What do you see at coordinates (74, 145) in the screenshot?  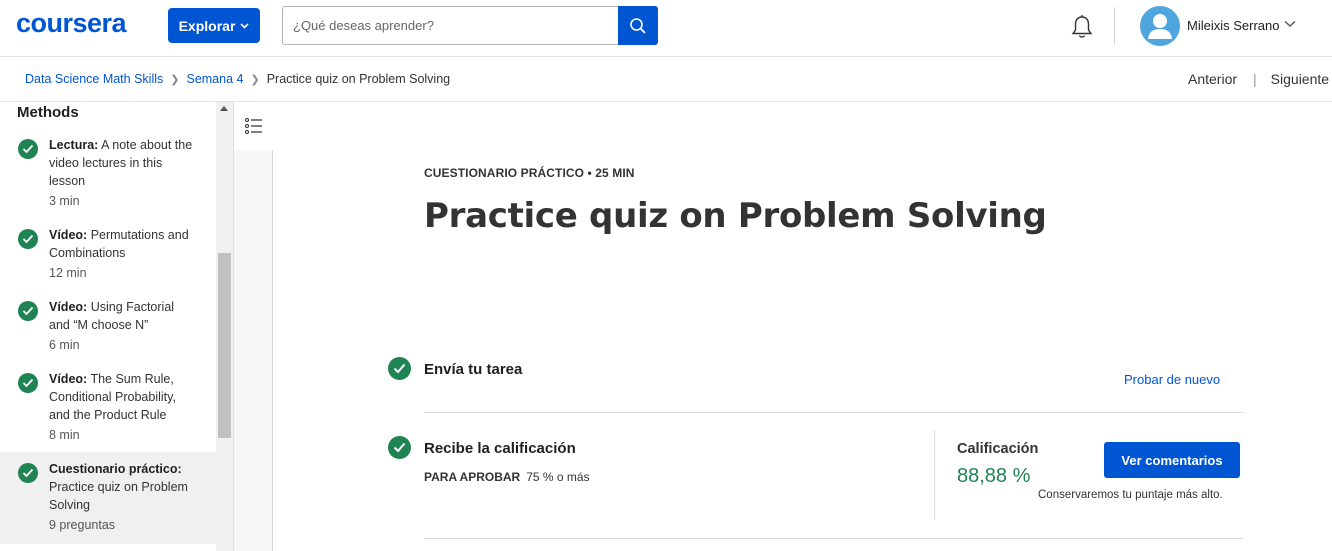 I see `item-type: Lectura:` at bounding box center [74, 145].